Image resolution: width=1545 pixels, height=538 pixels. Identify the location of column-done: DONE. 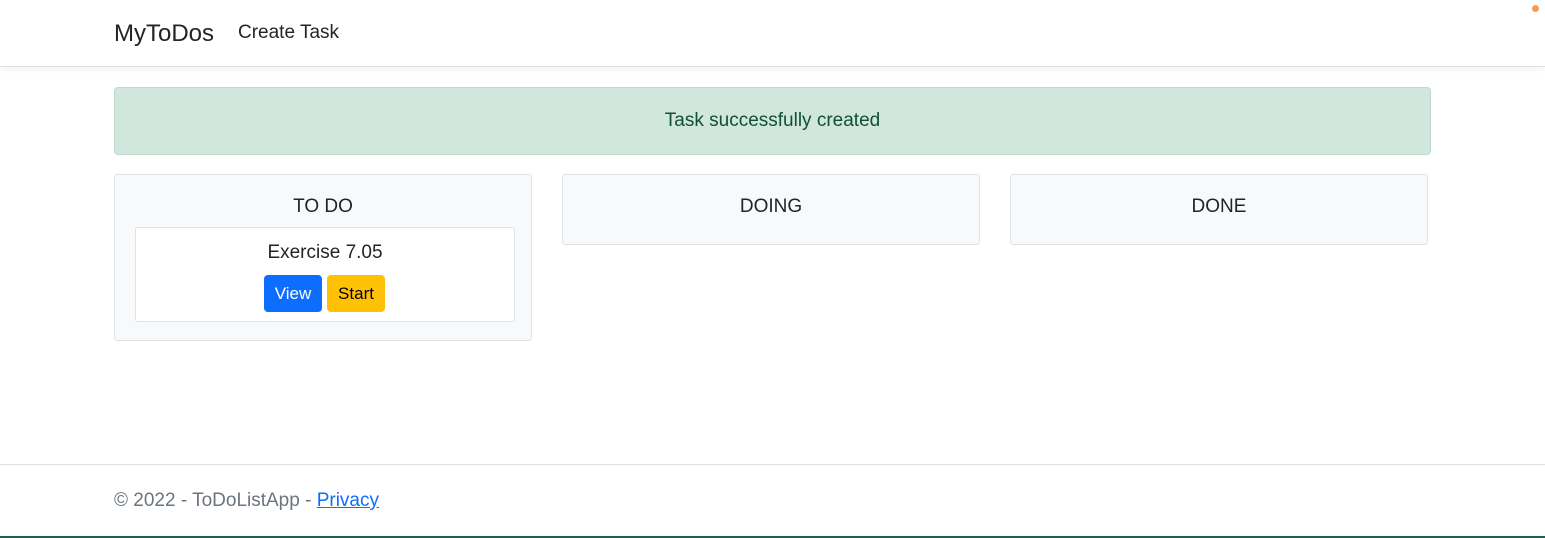
(1219, 209).